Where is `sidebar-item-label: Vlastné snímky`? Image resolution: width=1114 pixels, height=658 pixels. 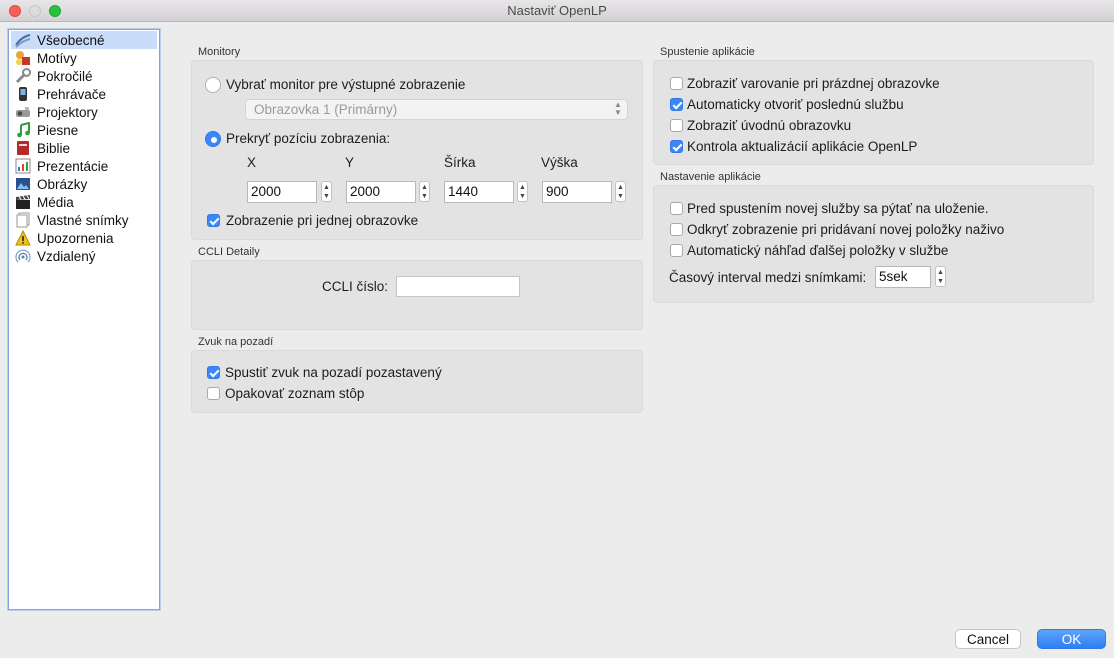 sidebar-item-label: Vlastné snímky is located at coordinates (83, 220).